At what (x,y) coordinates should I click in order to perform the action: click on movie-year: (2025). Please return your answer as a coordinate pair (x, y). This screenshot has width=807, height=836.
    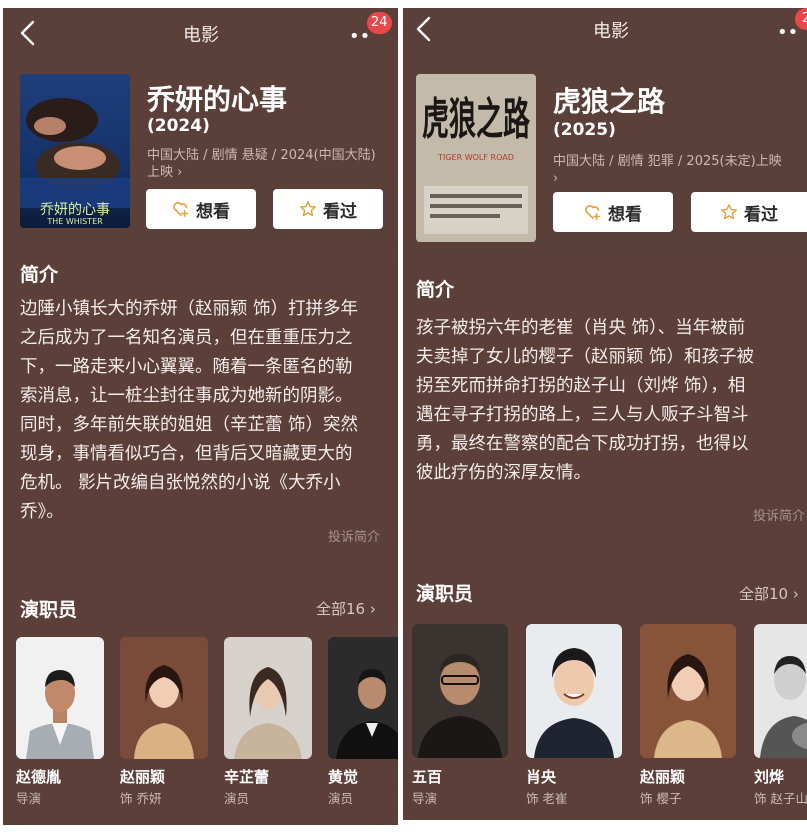
    Looking at the image, I should click on (584, 130).